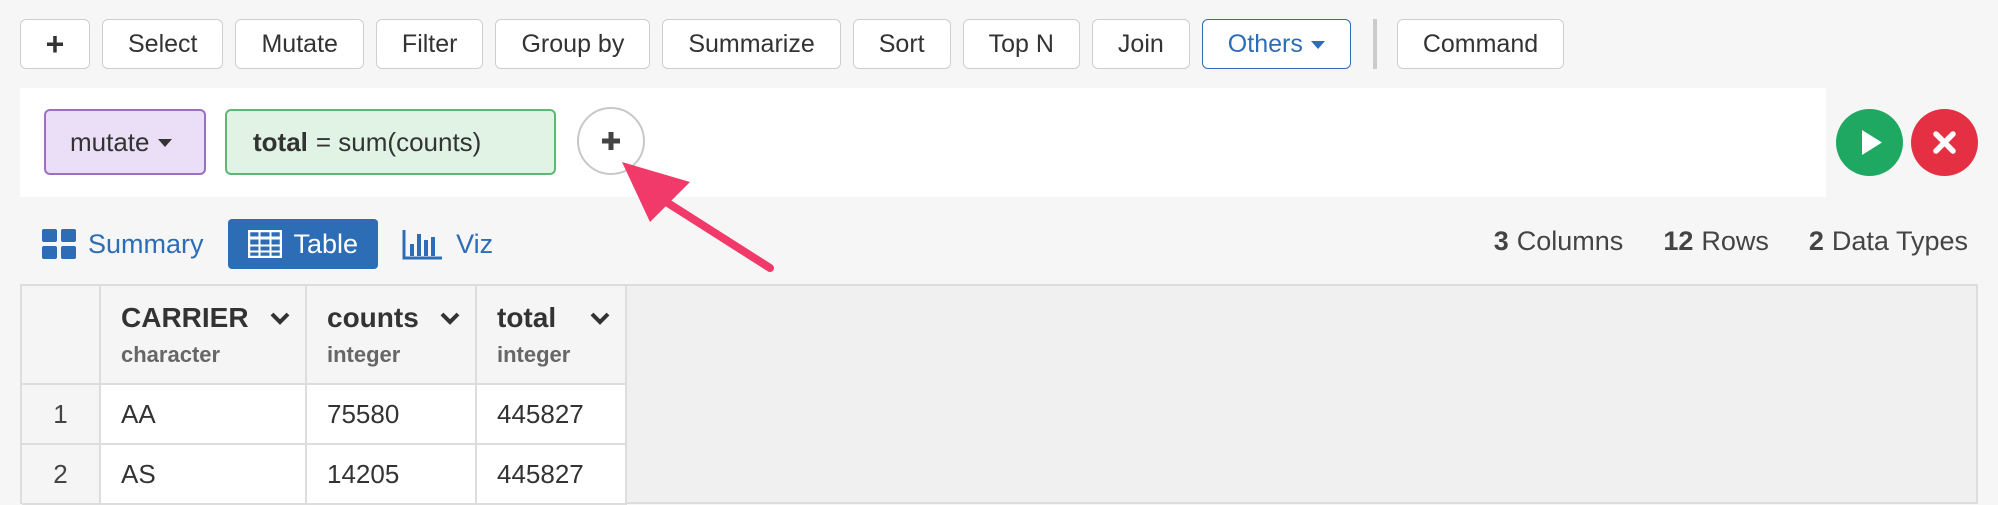 The width and height of the screenshot is (1998, 505). What do you see at coordinates (1678, 241) in the screenshot?
I see `rows-count: 12` at bounding box center [1678, 241].